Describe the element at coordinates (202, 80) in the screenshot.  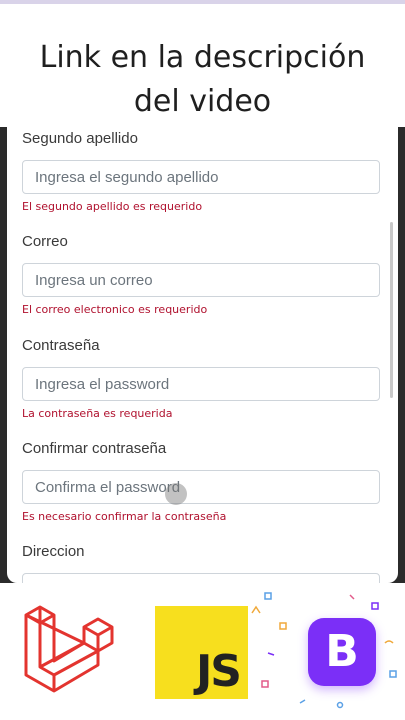
I see `video-headline: Link en la descripción del video` at that location.